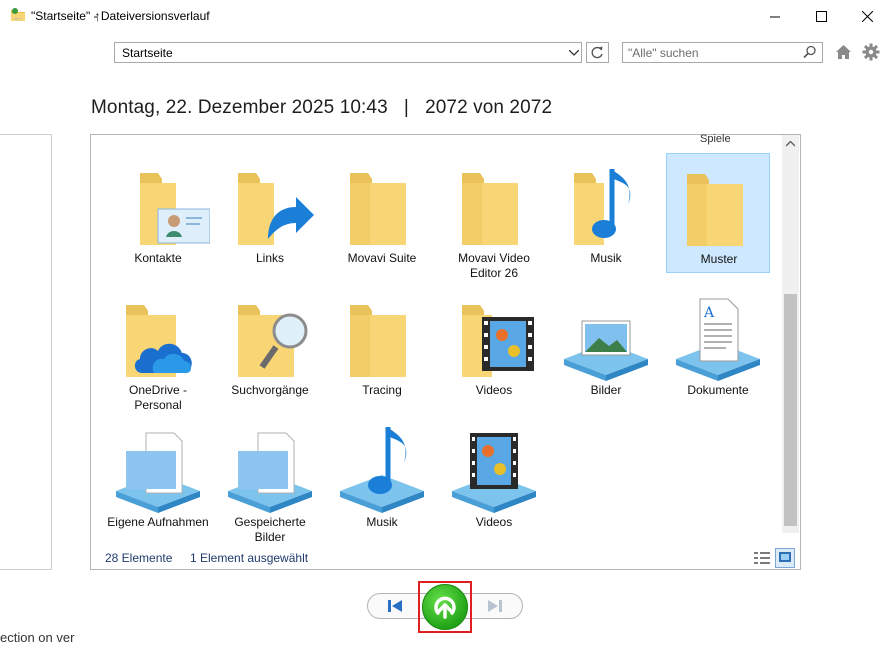 The height and width of the screenshot is (645, 892). Describe the element at coordinates (157, 397) in the screenshot. I see `item-label: OneDrive - Personal` at that location.